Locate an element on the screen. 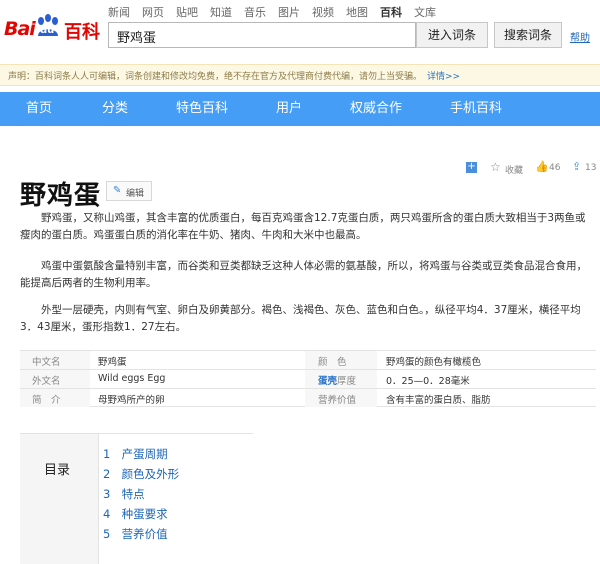 This screenshot has width=600, height=564. info-key: 简 介 is located at coordinates (46, 400).